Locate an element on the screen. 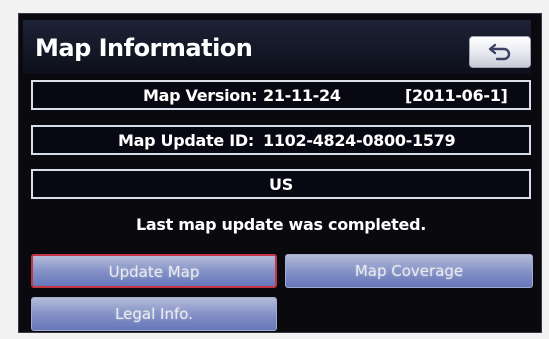 This screenshot has height=339, width=549. map-version-row: Map Version: 21-11-24 [2011-06-1] is located at coordinates (281, 95).